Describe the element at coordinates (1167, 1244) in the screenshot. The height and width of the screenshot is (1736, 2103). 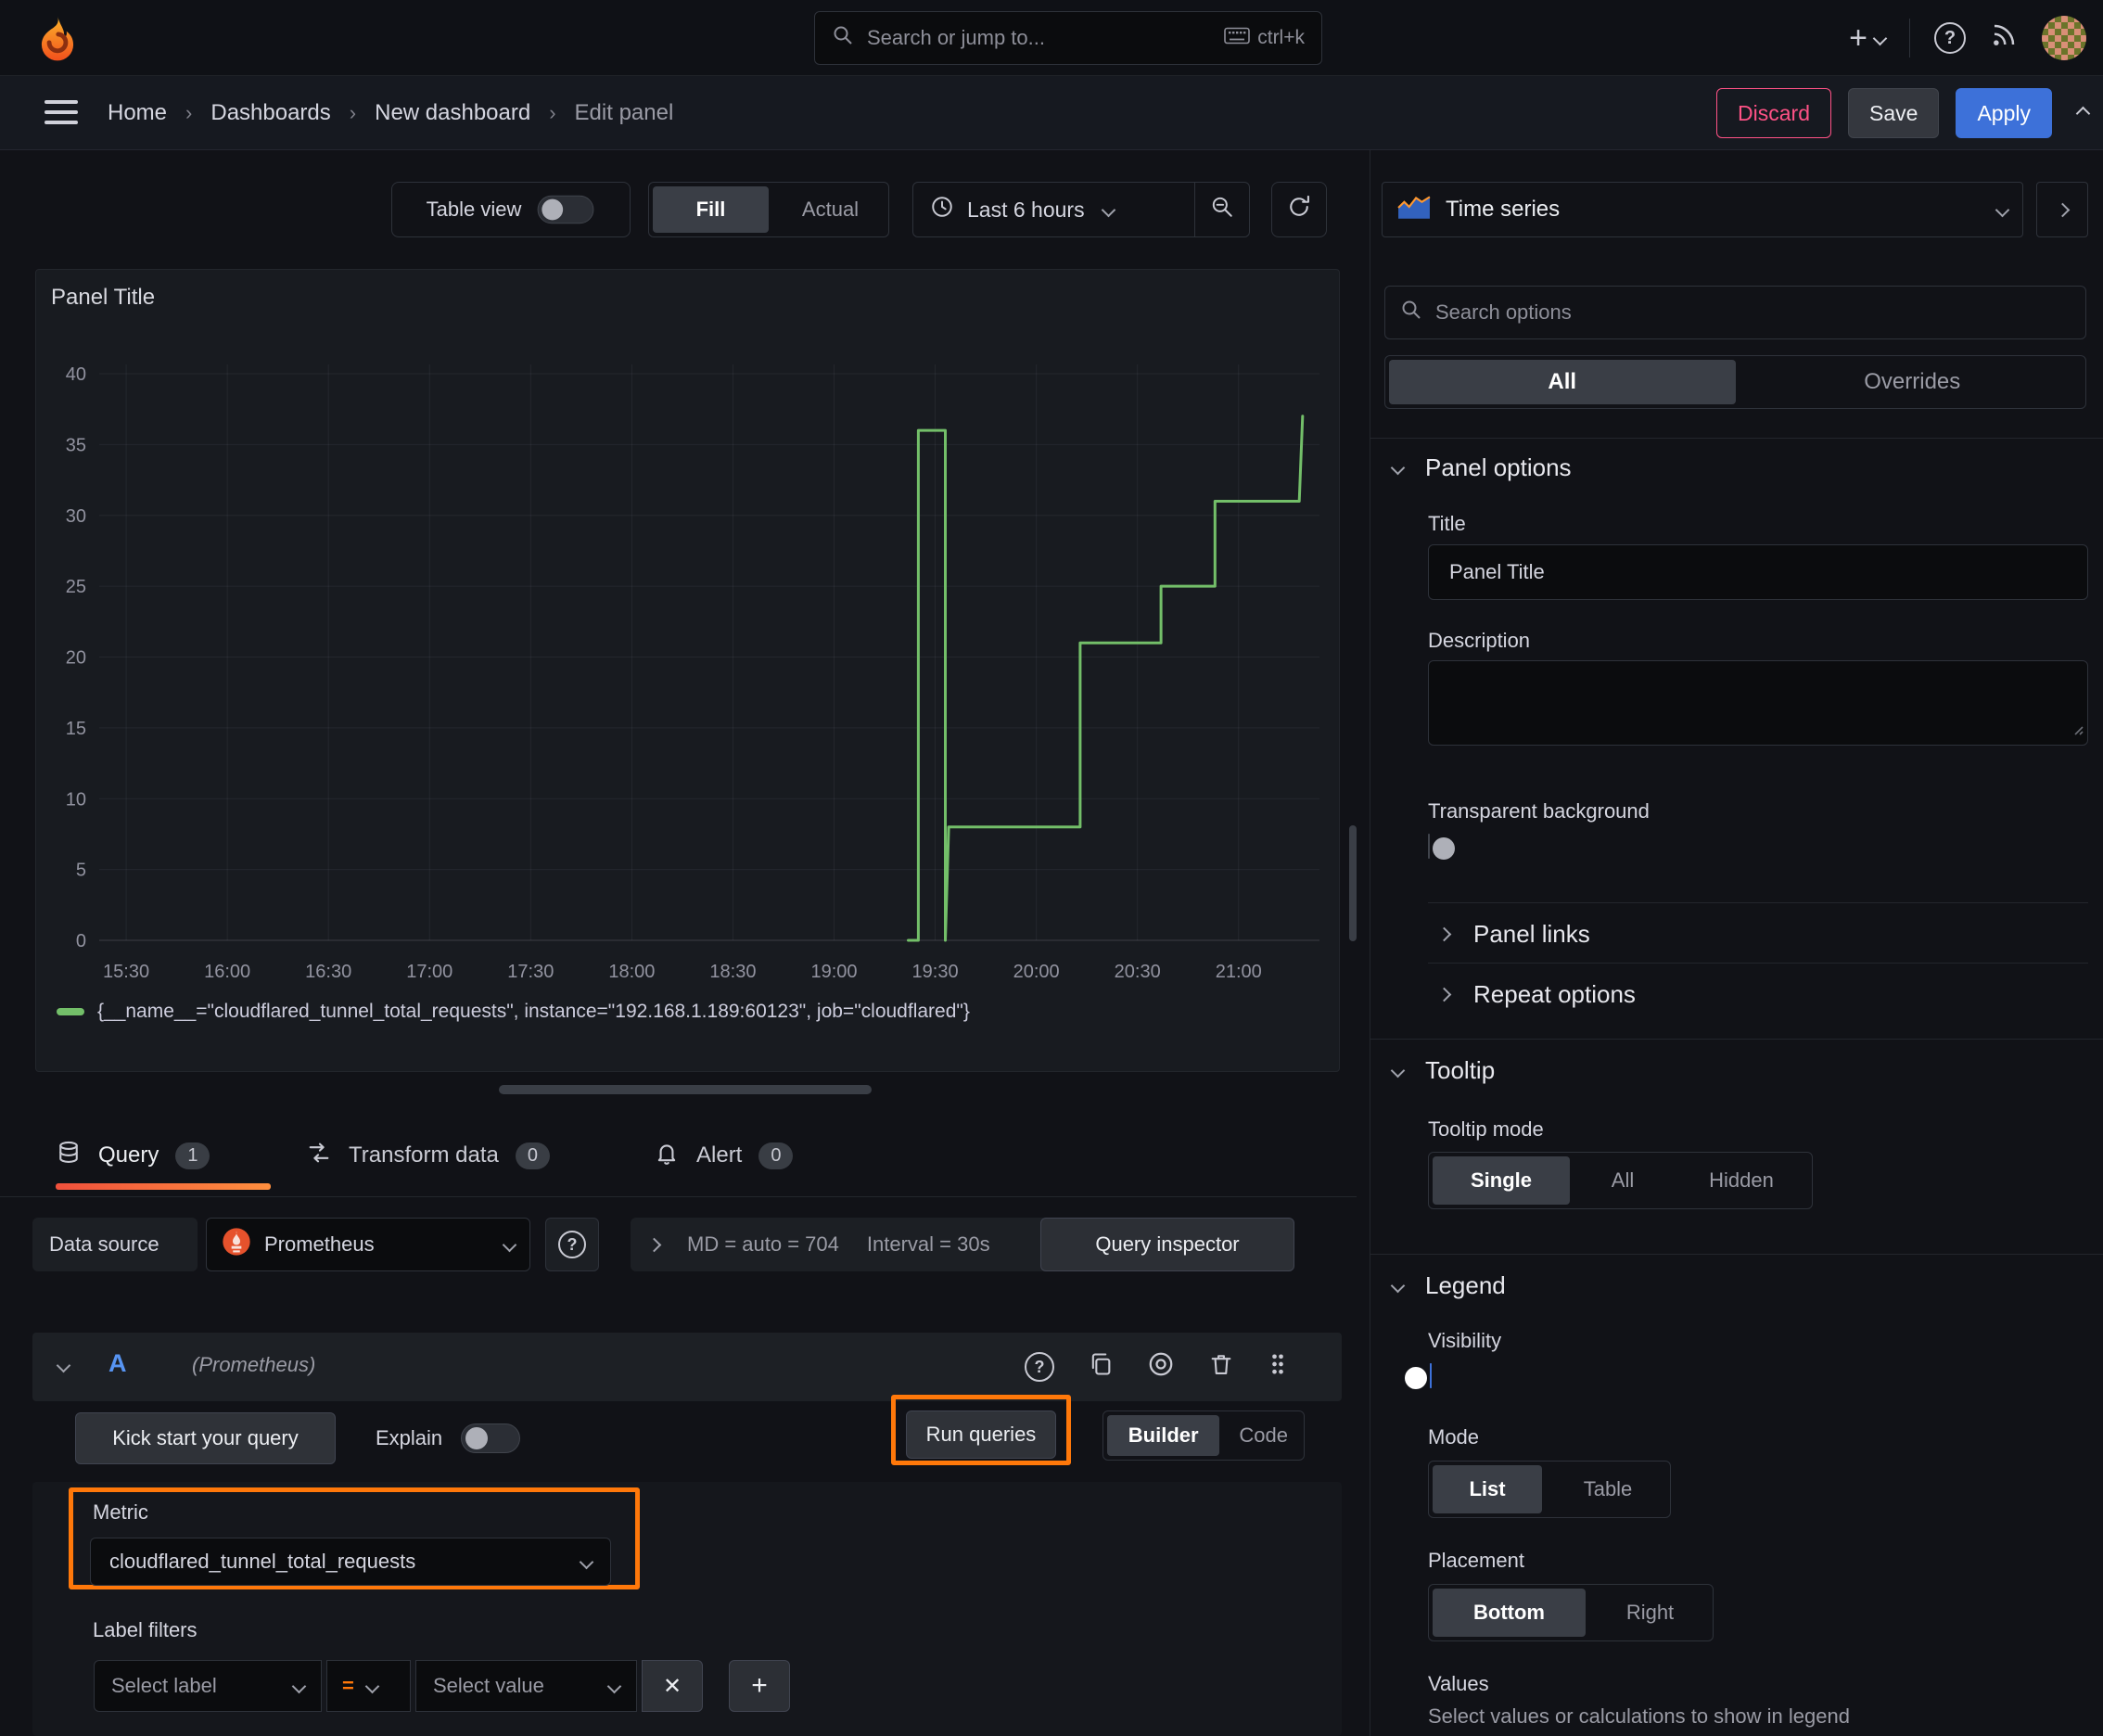
I see `query-inspector-button: Query inspector` at that location.